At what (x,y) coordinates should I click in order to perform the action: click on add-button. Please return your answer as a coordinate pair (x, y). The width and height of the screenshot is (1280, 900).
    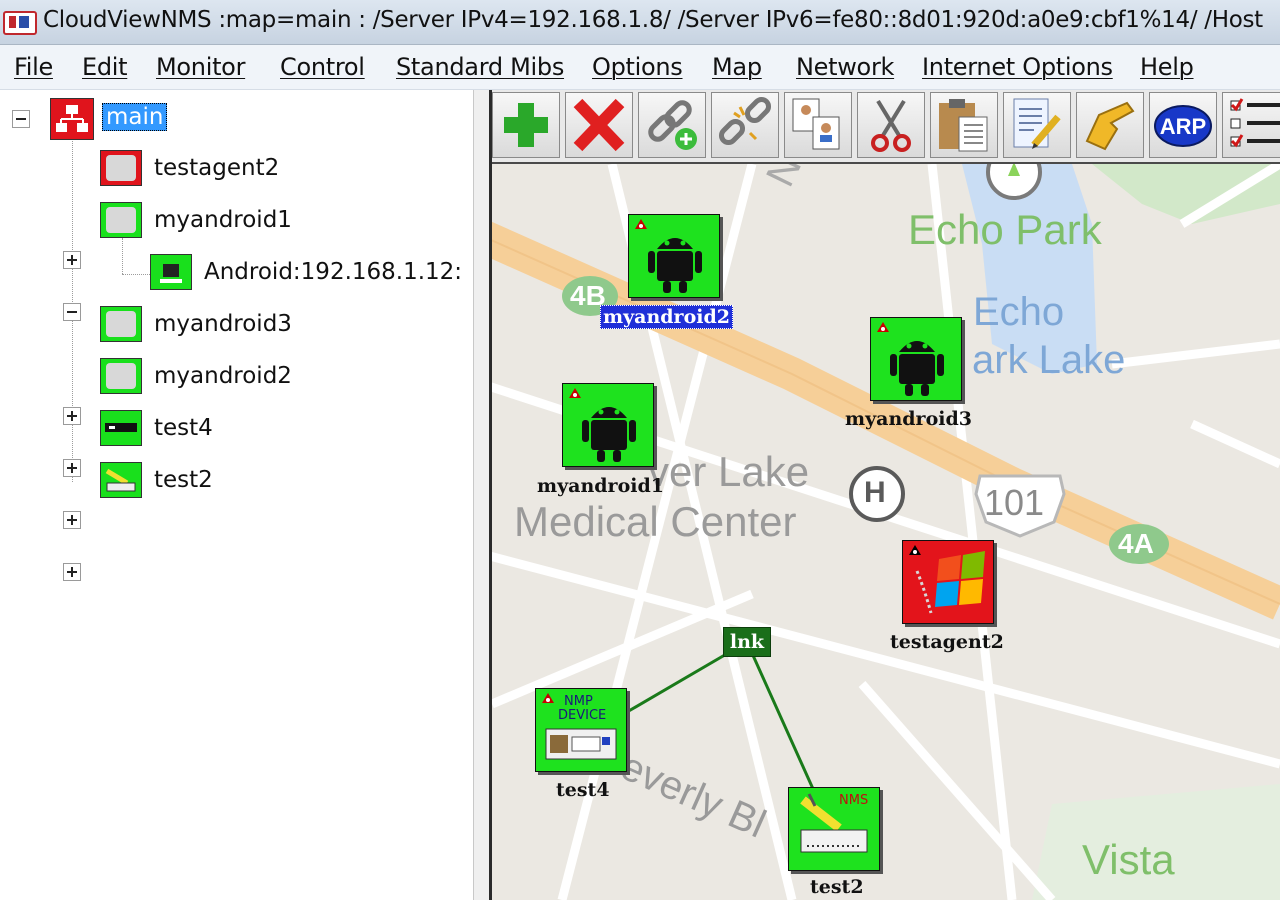
    Looking at the image, I should click on (526, 125).